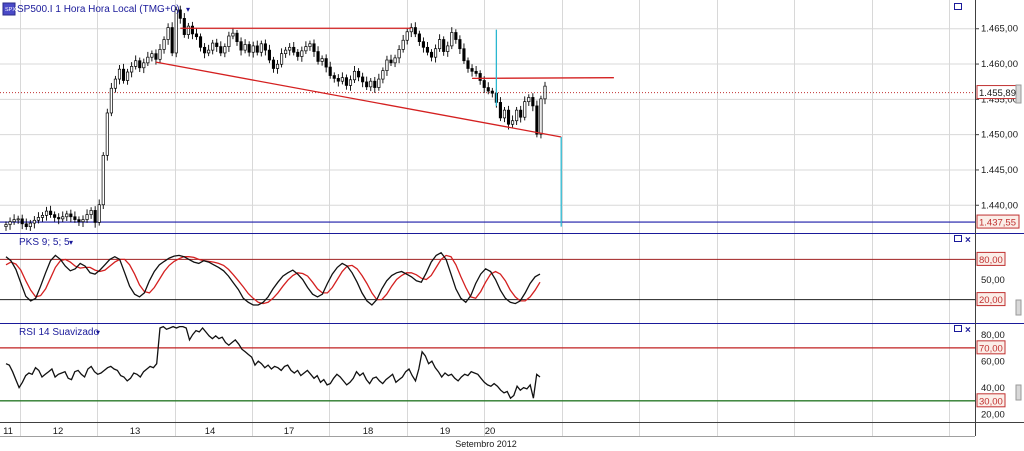 This screenshot has height=451, width=1024. What do you see at coordinates (490, 431) in the screenshot?
I see `time-tick-label: 20` at bounding box center [490, 431].